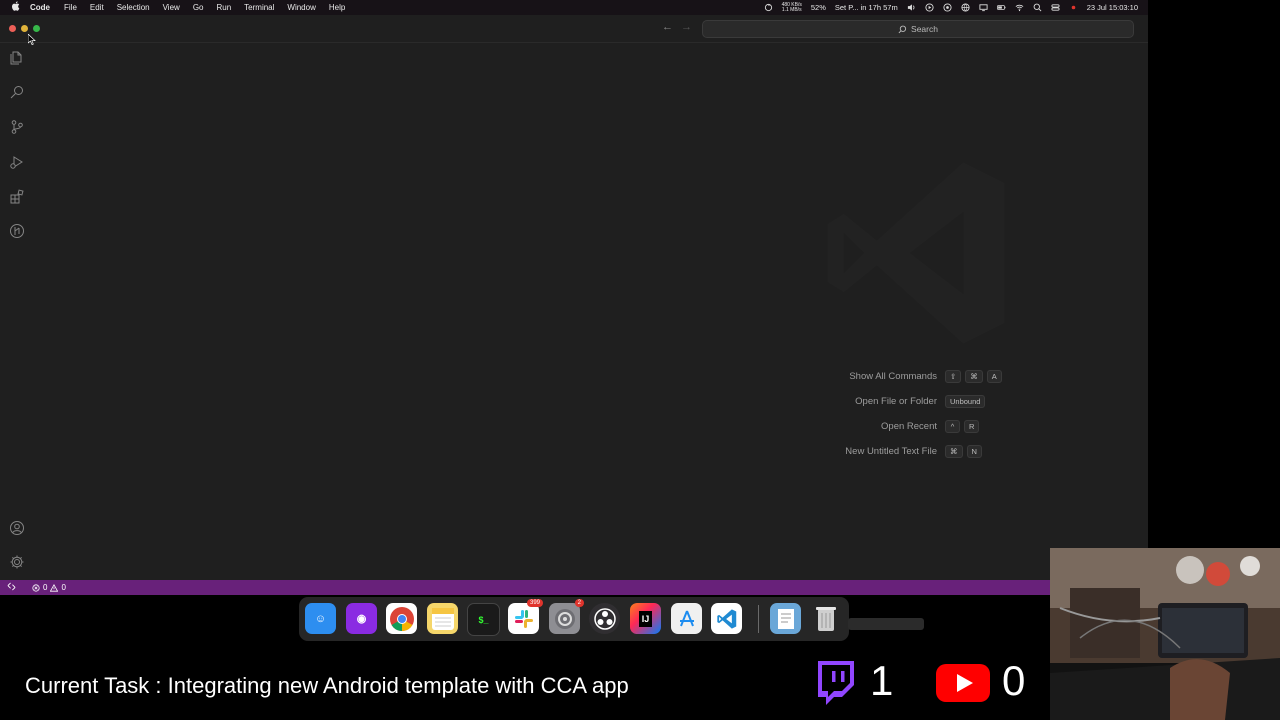  I want to click on system-preferences-badge: 2, so click(579, 603).